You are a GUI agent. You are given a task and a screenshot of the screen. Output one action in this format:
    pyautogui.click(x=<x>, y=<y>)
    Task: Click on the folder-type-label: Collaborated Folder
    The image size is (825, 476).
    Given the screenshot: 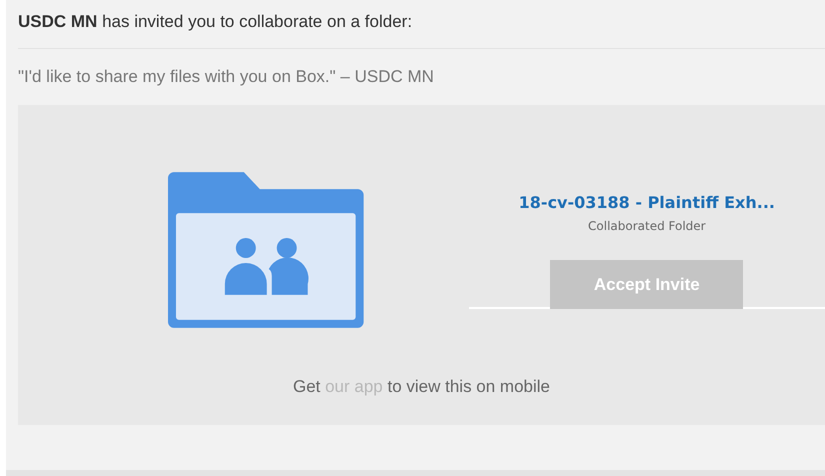 What is the action you would take?
    pyautogui.click(x=647, y=226)
    